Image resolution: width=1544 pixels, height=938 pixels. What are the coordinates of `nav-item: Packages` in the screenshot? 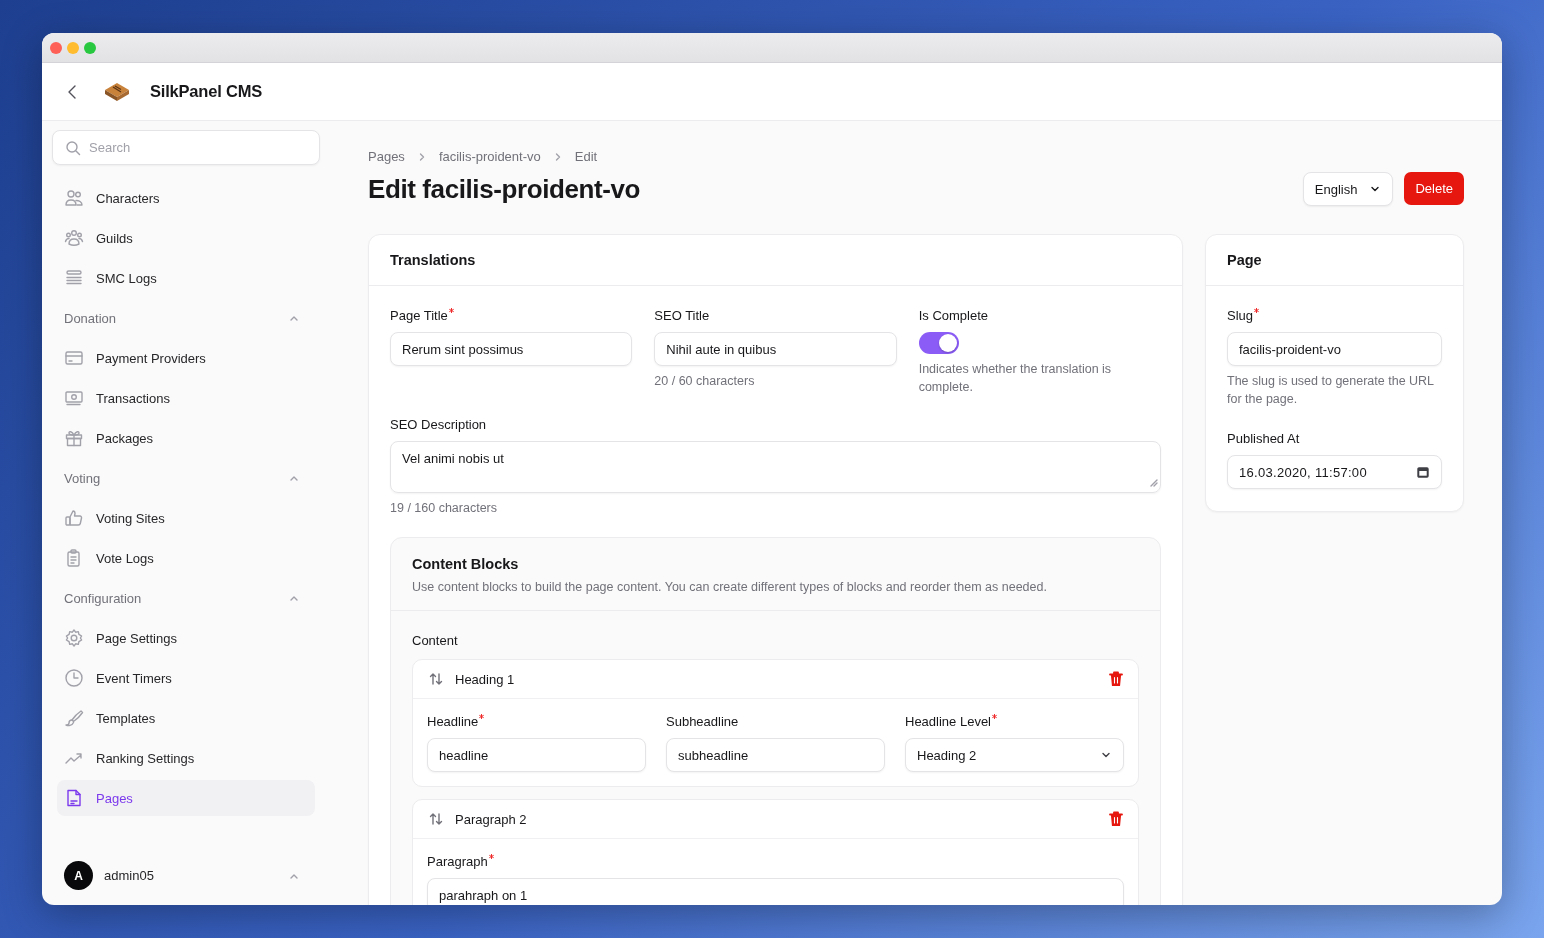 It's located at (186, 438).